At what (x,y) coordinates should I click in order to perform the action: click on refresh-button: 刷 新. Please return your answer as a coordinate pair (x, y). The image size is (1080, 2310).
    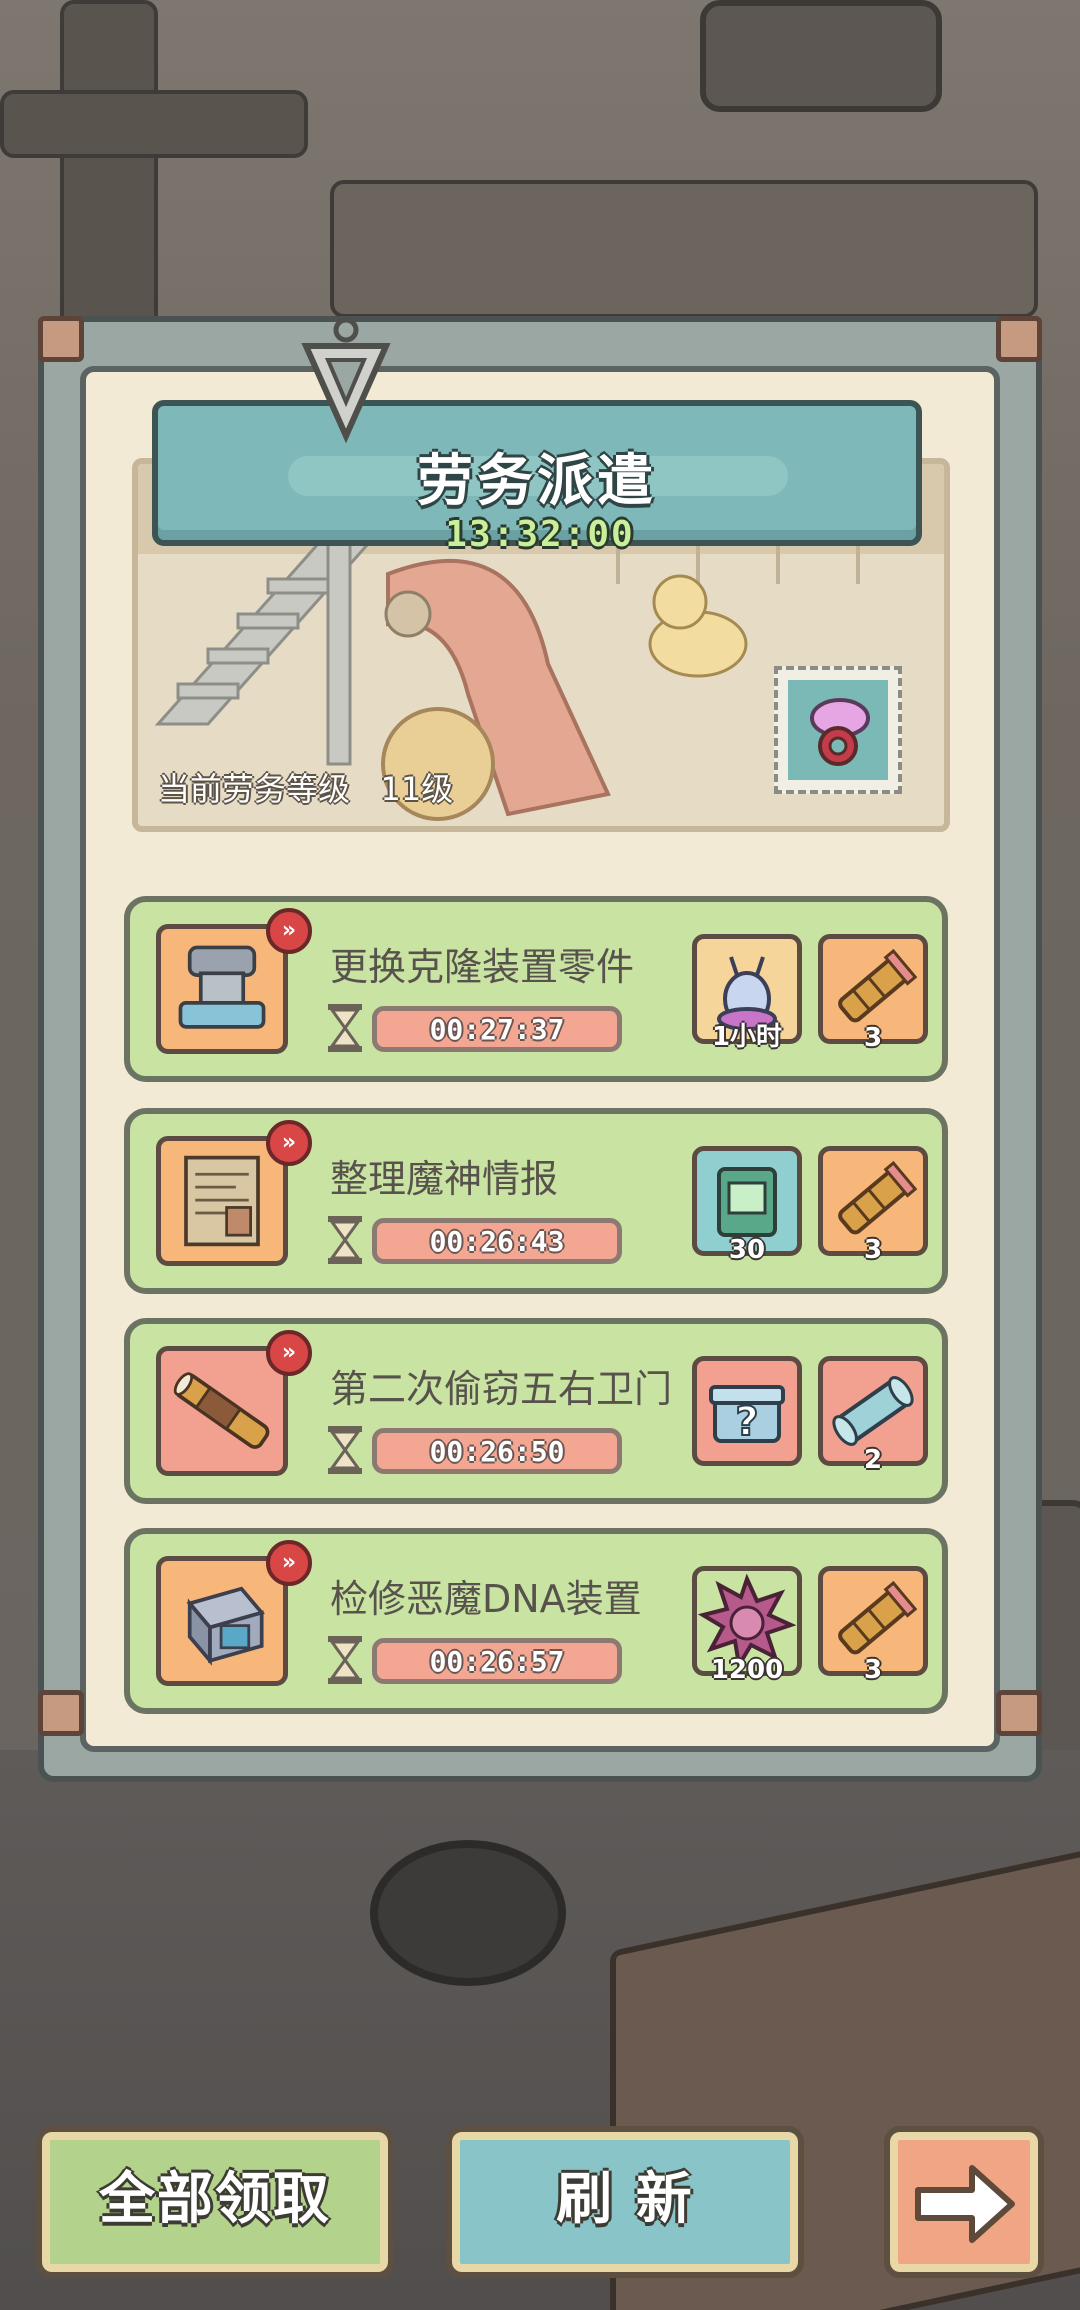
    Looking at the image, I should click on (625, 2202).